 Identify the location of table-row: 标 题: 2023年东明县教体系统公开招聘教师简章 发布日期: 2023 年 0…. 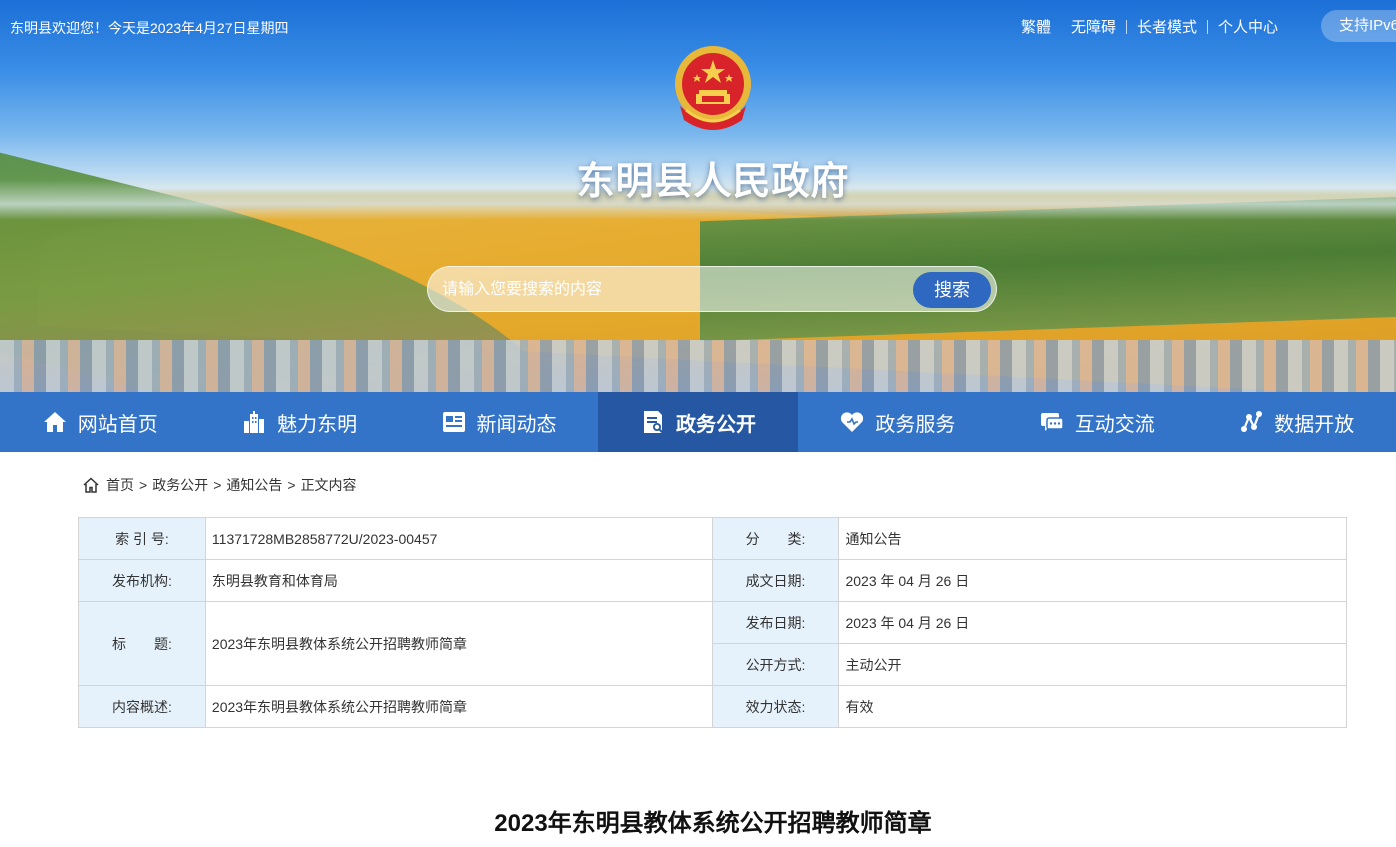
(712, 643).